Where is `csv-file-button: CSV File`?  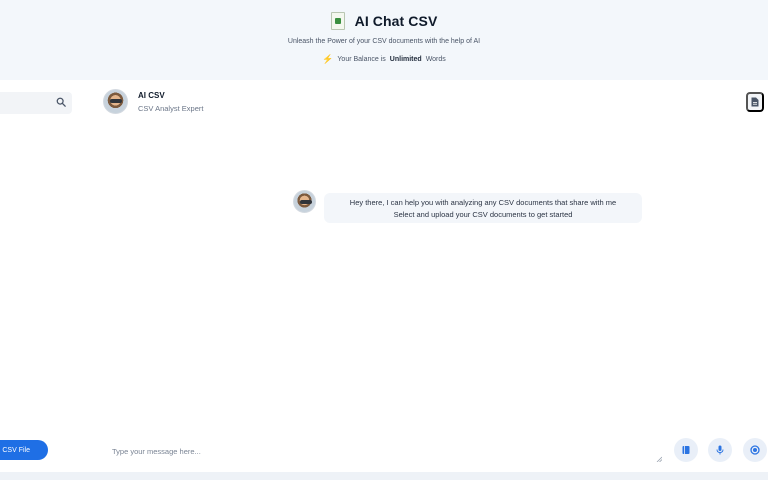
csv-file-button: CSV File is located at coordinates (24, 450).